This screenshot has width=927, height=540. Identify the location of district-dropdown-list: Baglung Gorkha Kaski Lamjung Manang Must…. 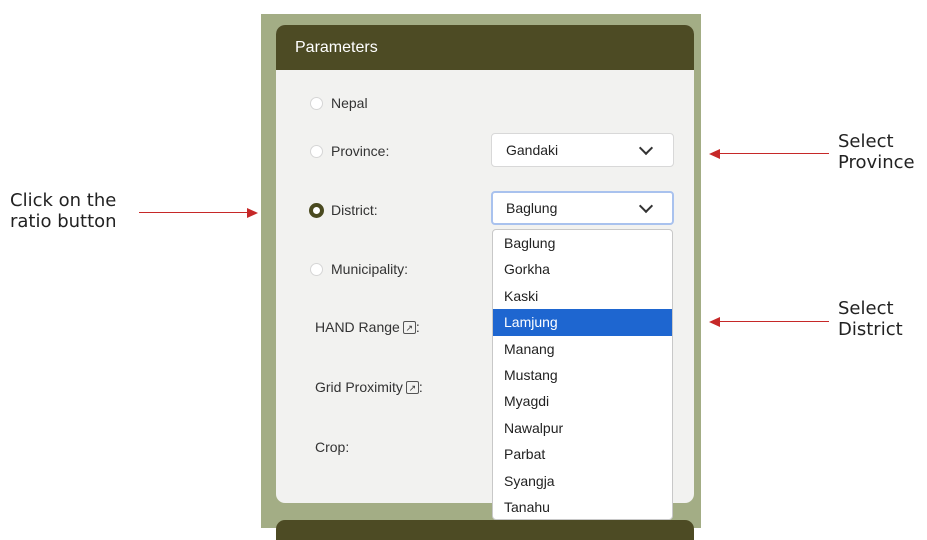
(582, 374).